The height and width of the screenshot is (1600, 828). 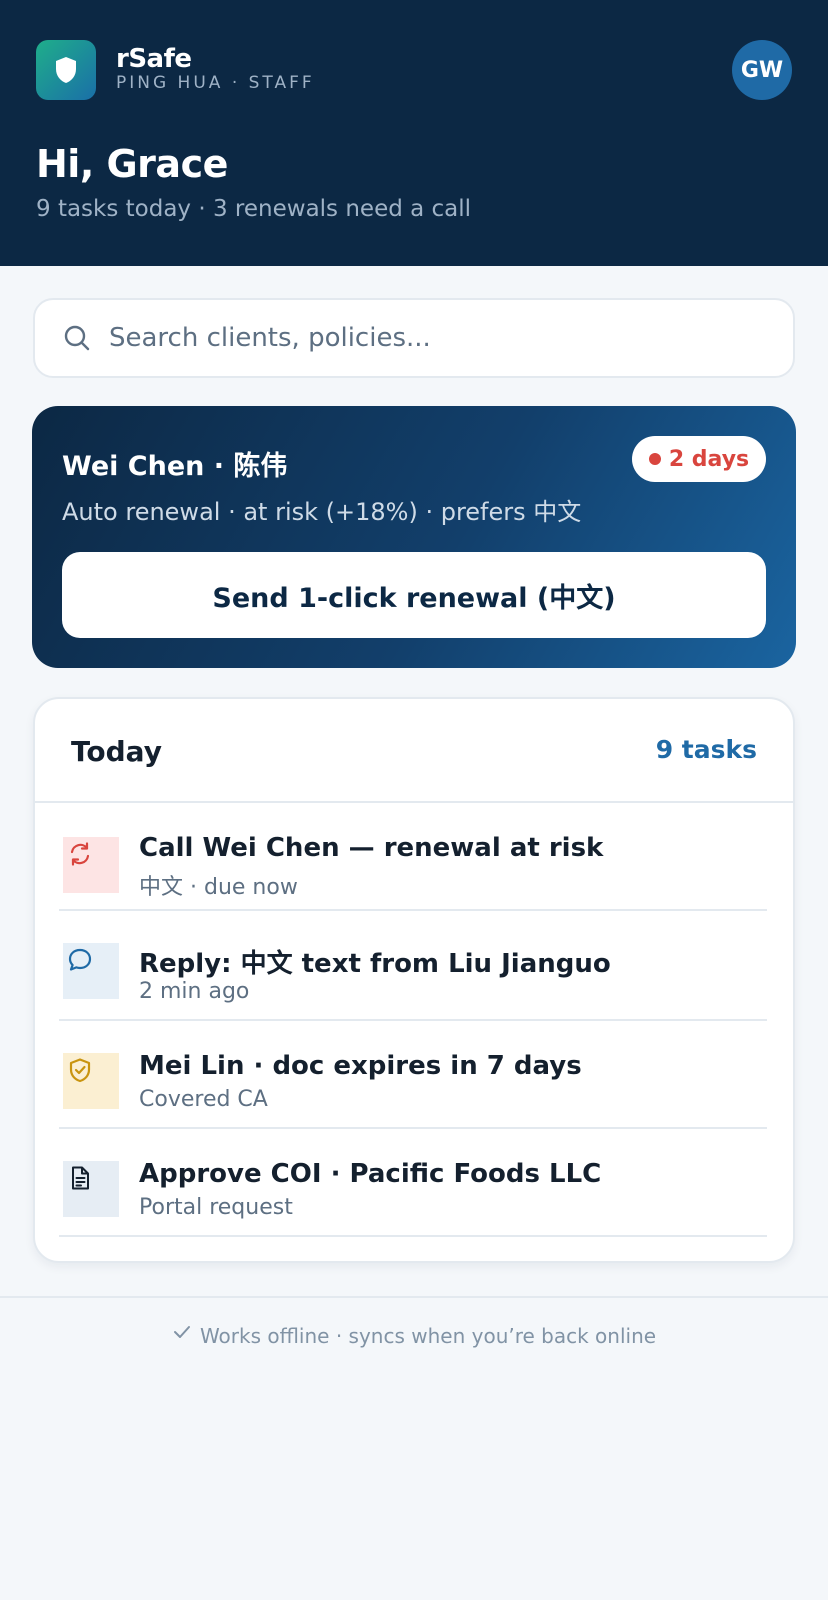 What do you see at coordinates (706, 749) in the screenshot?
I see `task-count-link: 9 tasks` at bounding box center [706, 749].